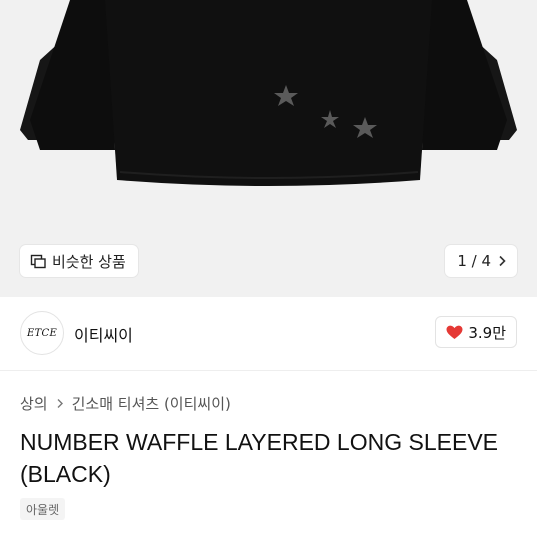 Image resolution: width=537 pixels, height=537 pixels. Describe the element at coordinates (151, 403) in the screenshot. I see `breadcrumb-item-subcategory: 긴소매 티셔츠 (이티씨이)` at that location.